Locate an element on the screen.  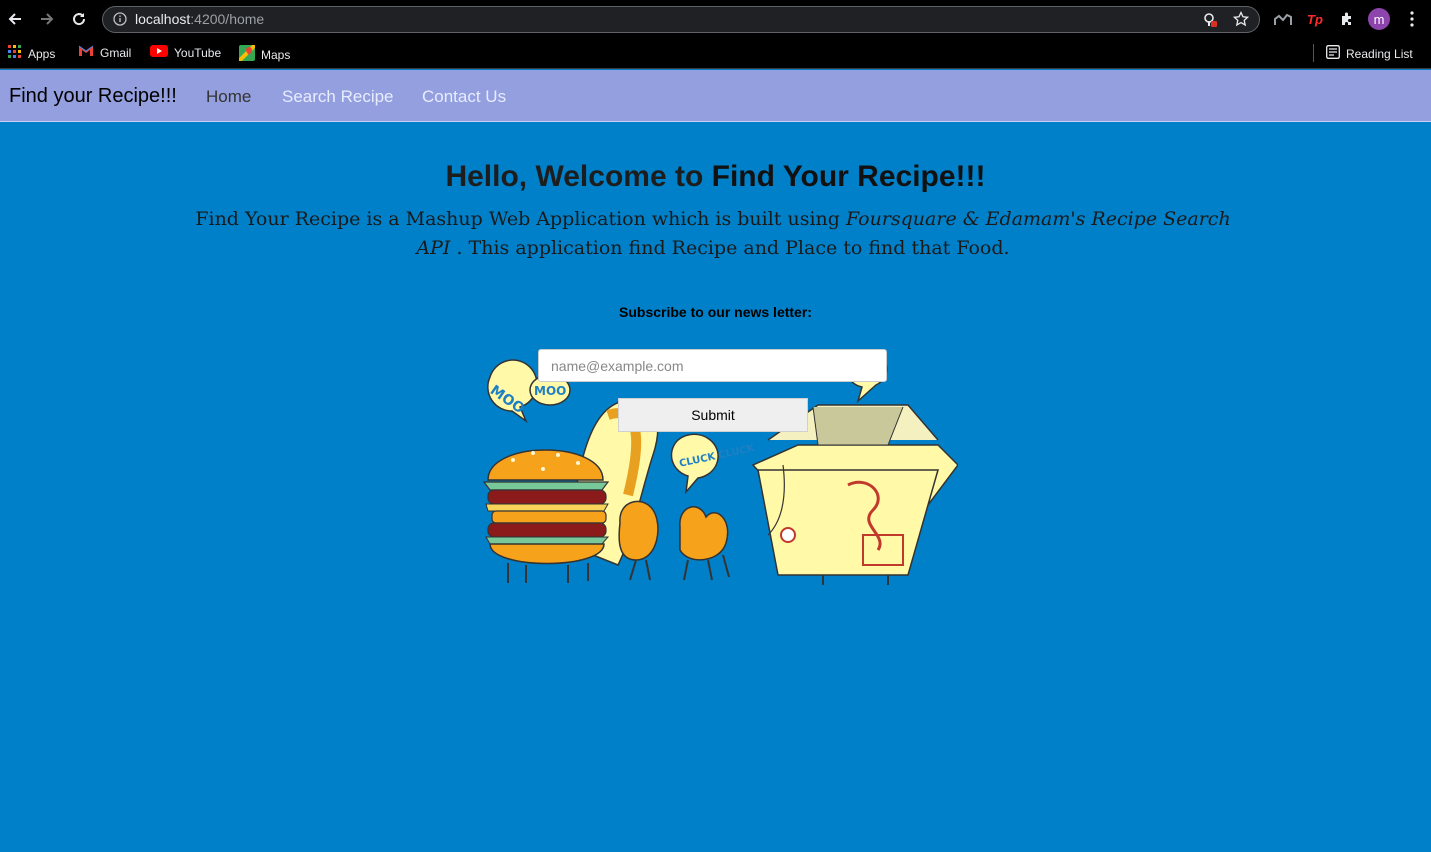
performance-extension-icon is located at coordinates (1283, 19).